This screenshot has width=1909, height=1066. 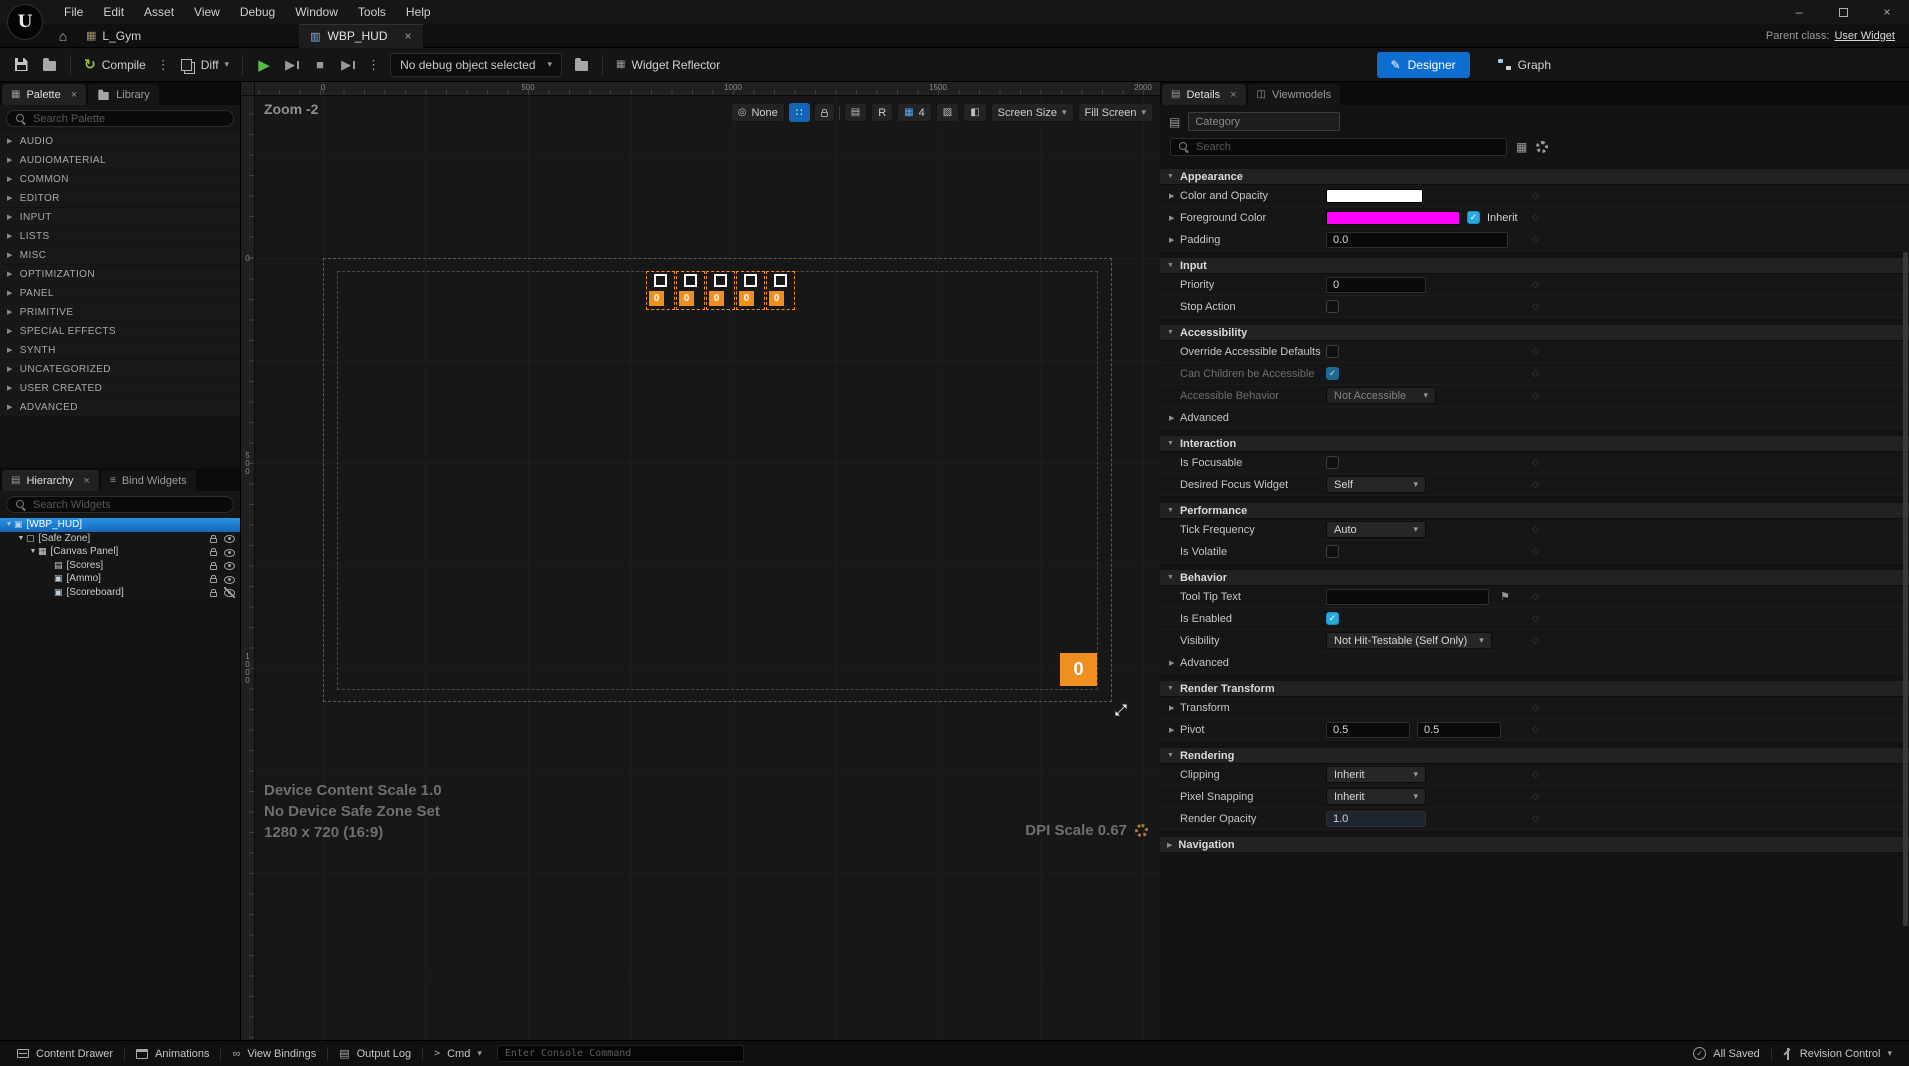 What do you see at coordinates (1381, 395) in the screenshot?
I see `accessible-behavior-dropdown: Not Accessible ▾` at bounding box center [1381, 395].